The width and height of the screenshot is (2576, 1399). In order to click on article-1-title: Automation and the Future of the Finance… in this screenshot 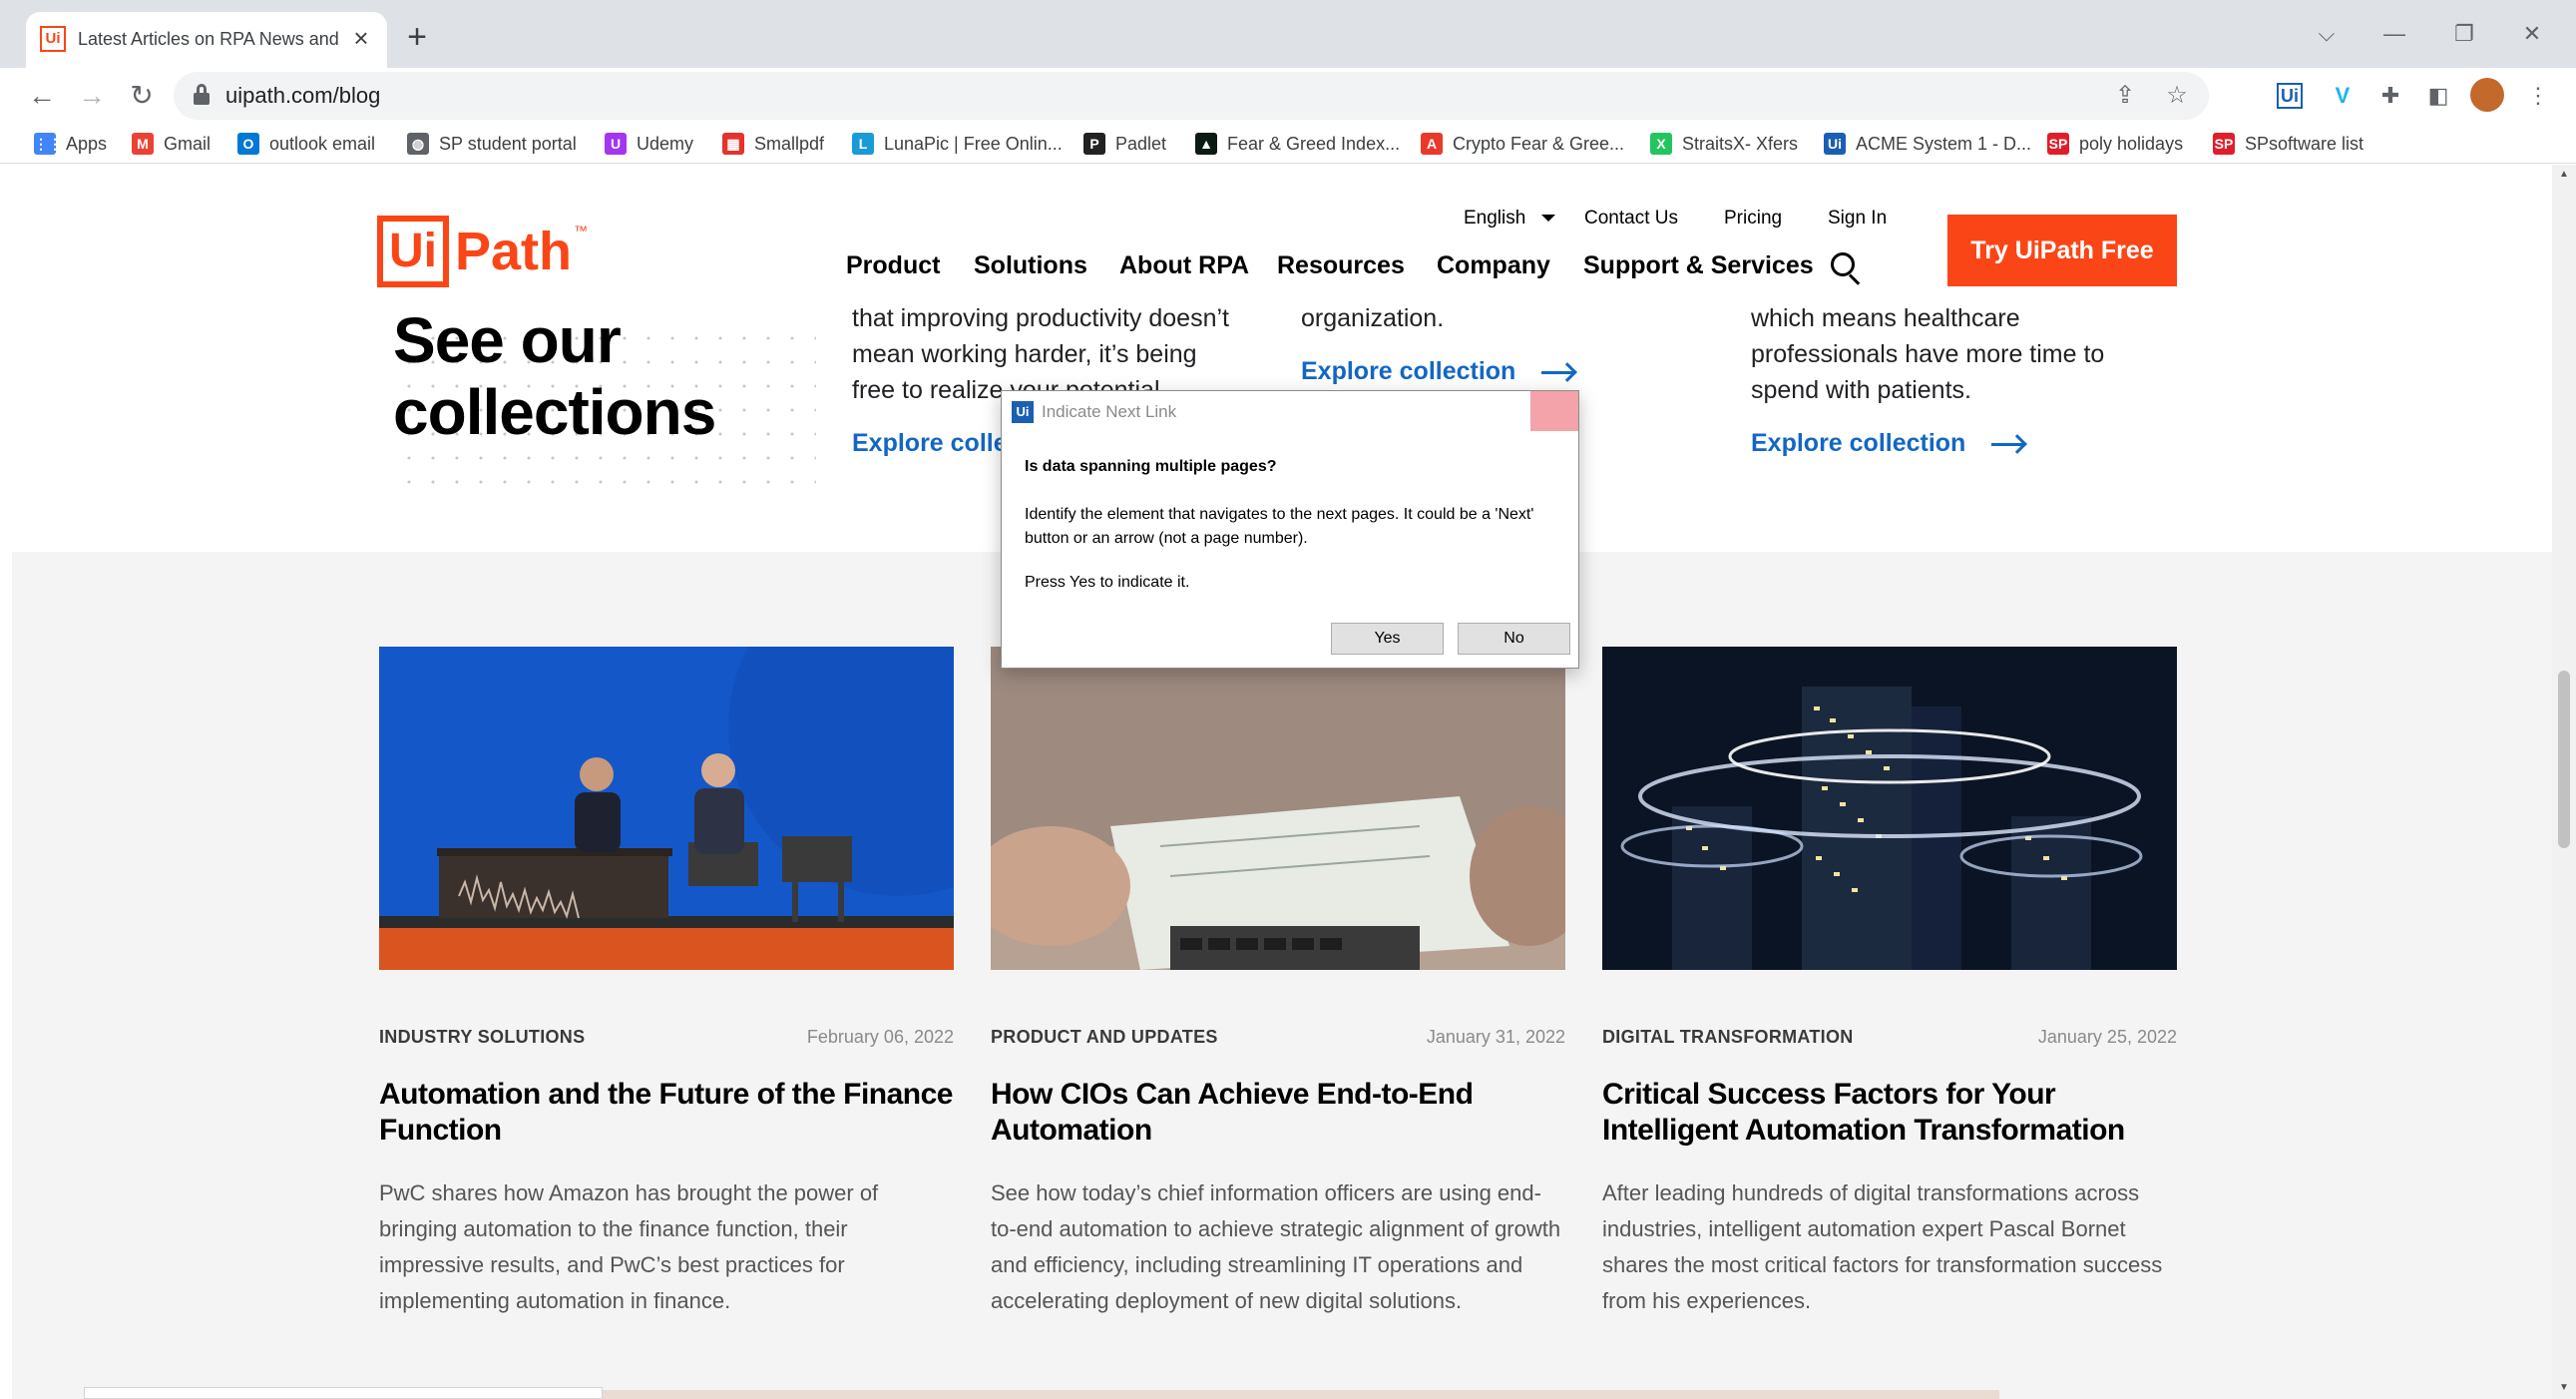, I will do `click(666, 1113)`.